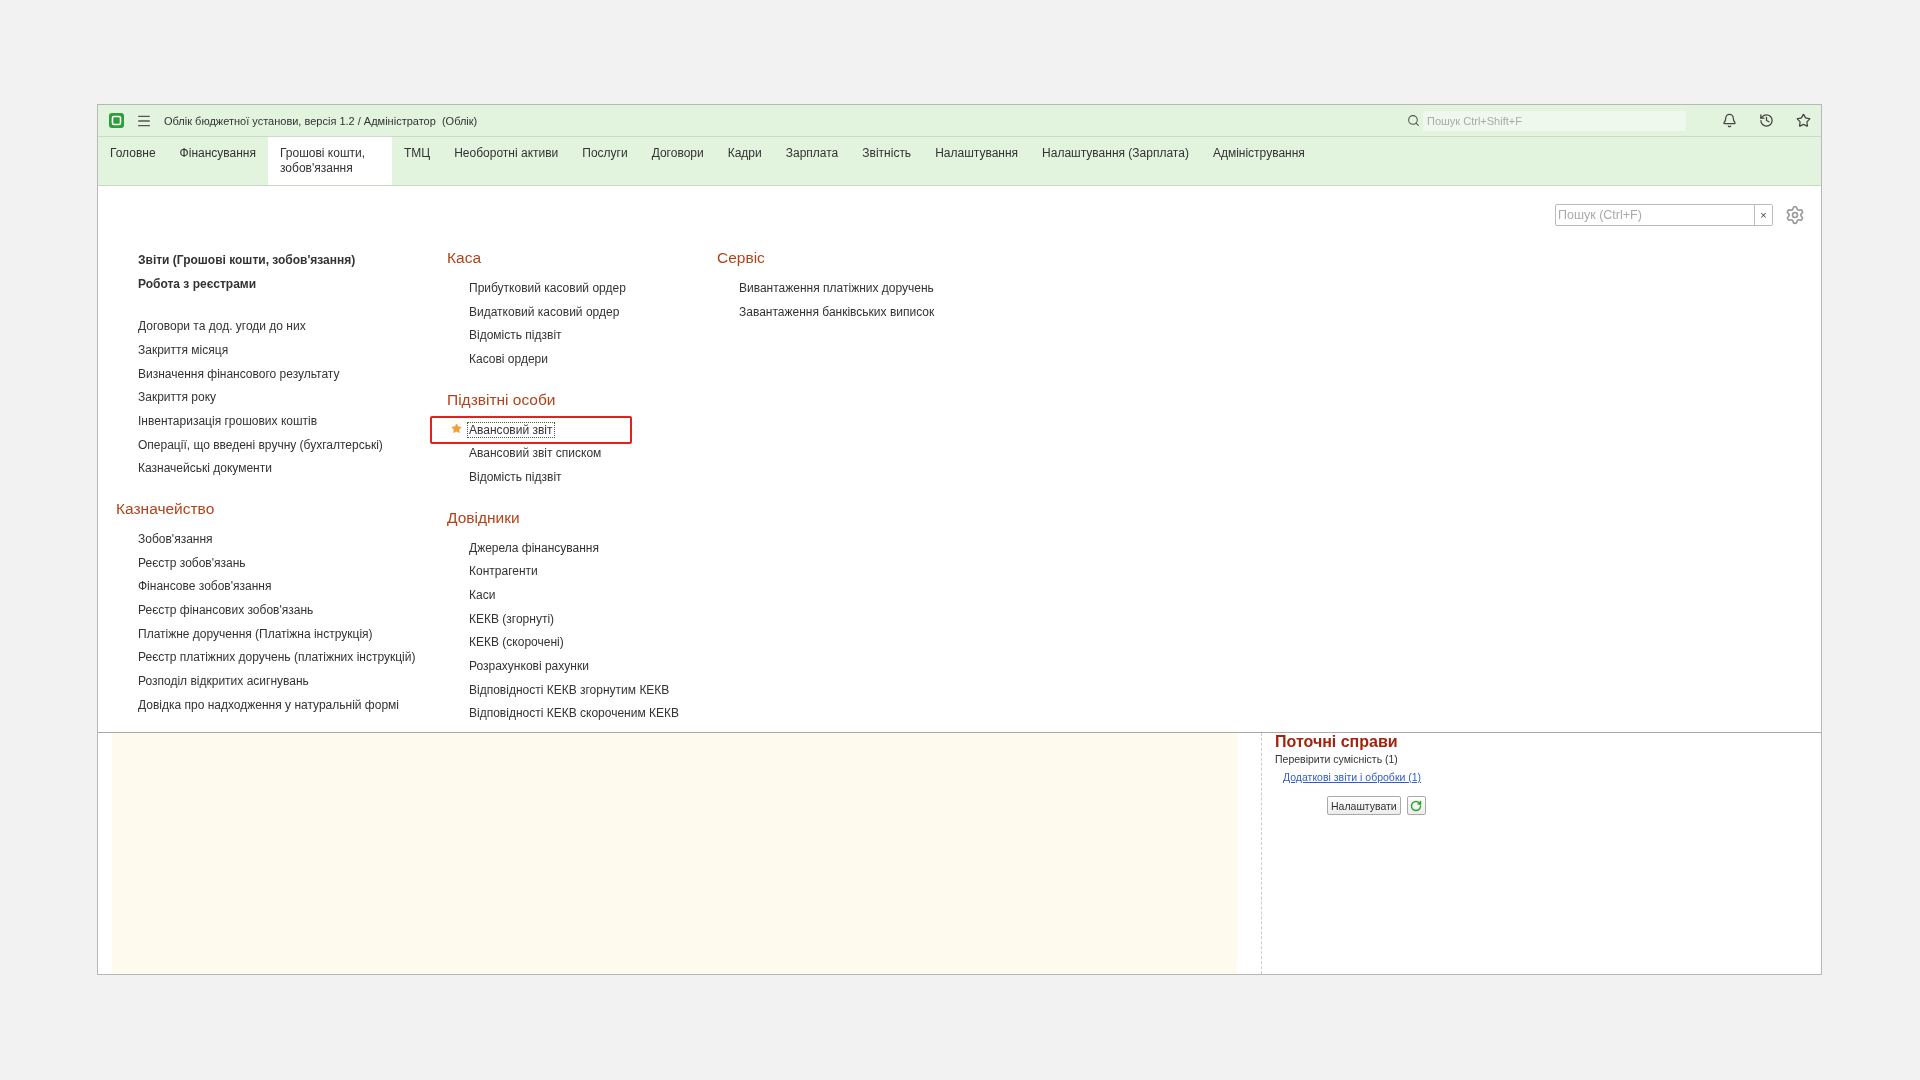  What do you see at coordinates (1763, 215) in the screenshot?
I see `clear-button: ×` at bounding box center [1763, 215].